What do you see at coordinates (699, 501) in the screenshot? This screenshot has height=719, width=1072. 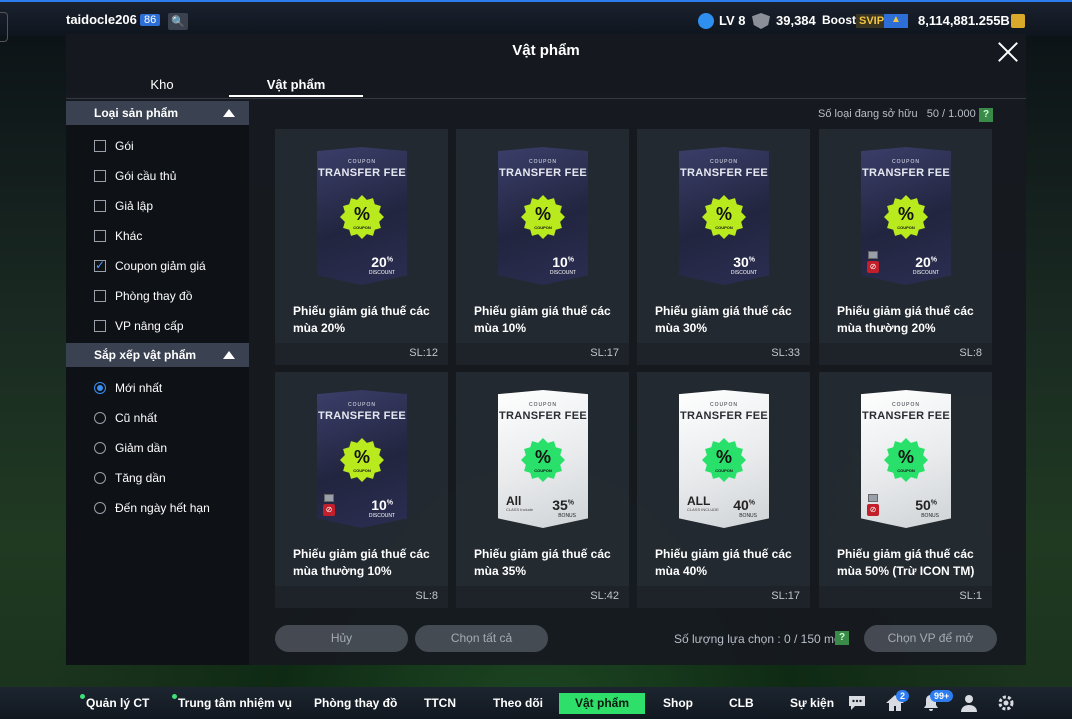 I see `class-text: ALL` at bounding box center [699, 501].